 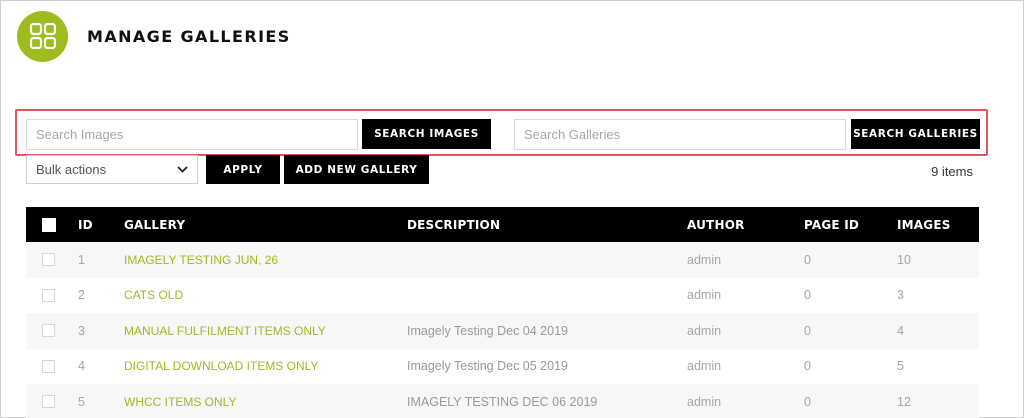 I want to click on cell-id: 3, so click(x=81, y=330).